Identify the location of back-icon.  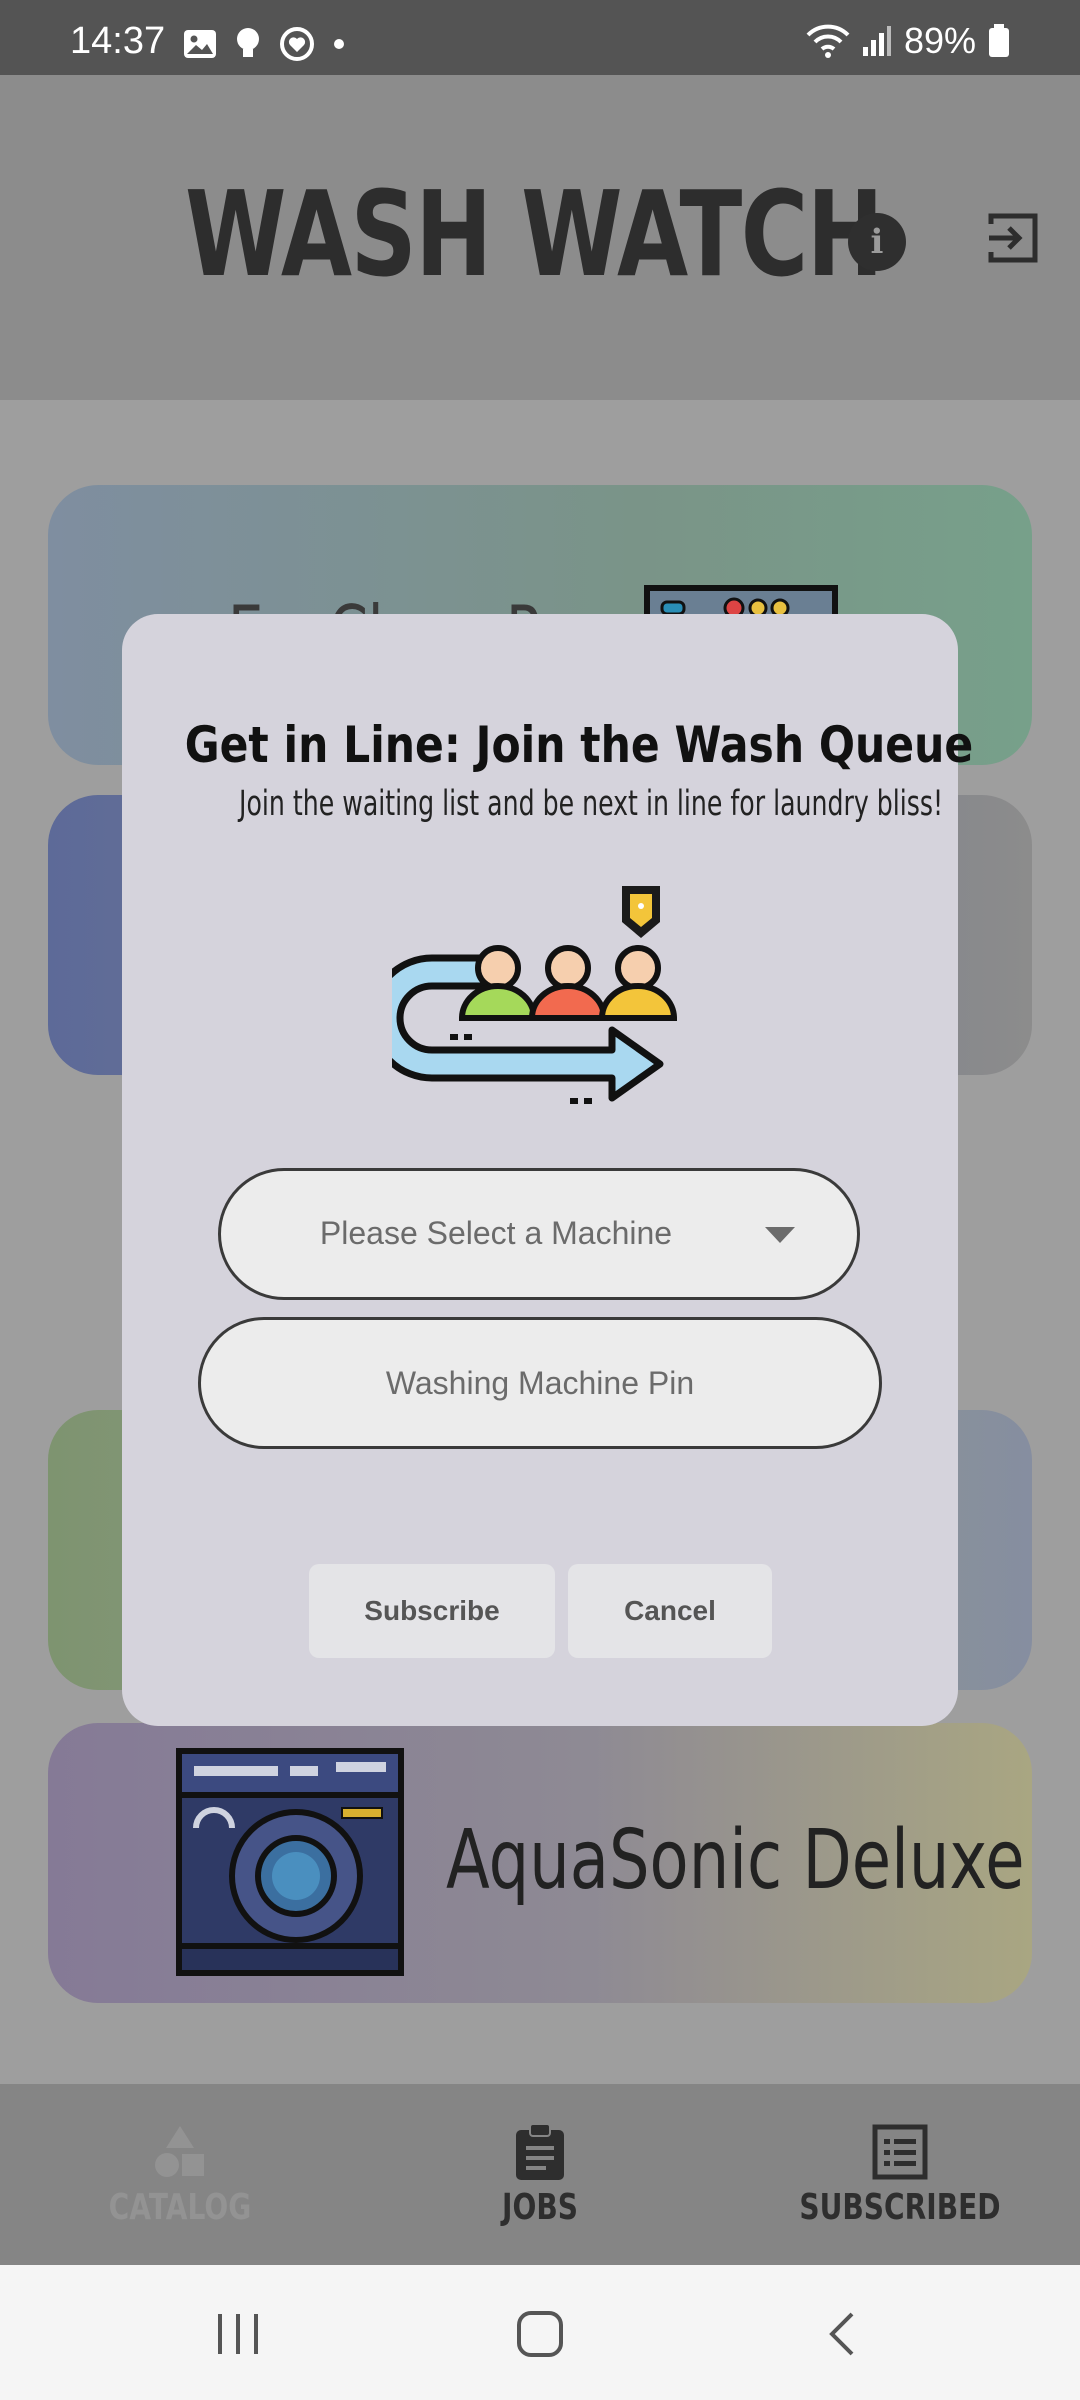
(842, 2335).